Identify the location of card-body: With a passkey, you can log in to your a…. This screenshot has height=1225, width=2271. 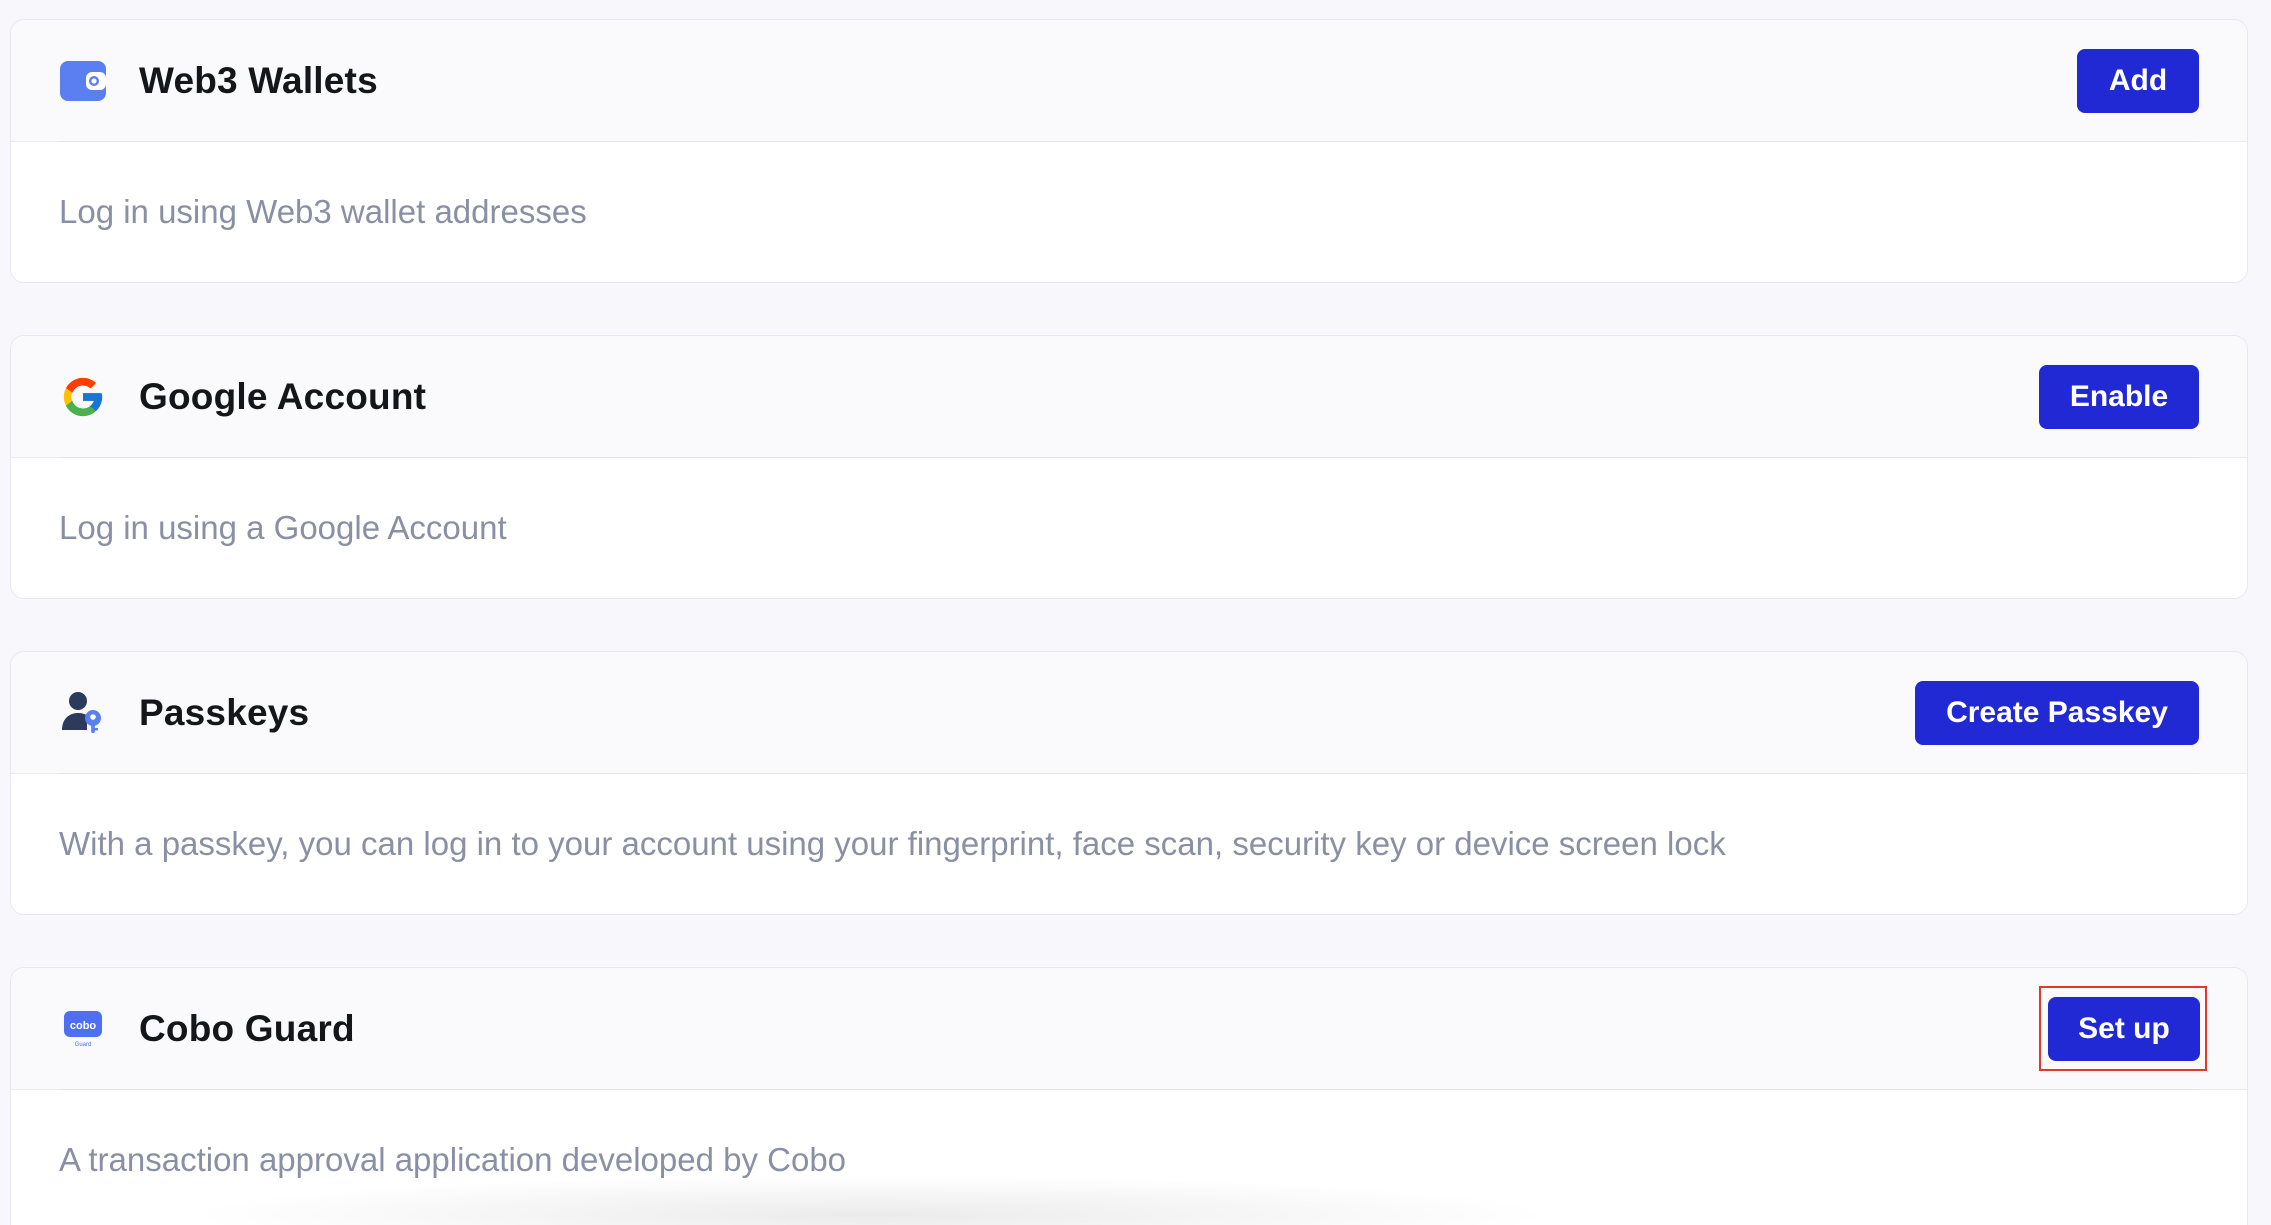
(1129, 844).